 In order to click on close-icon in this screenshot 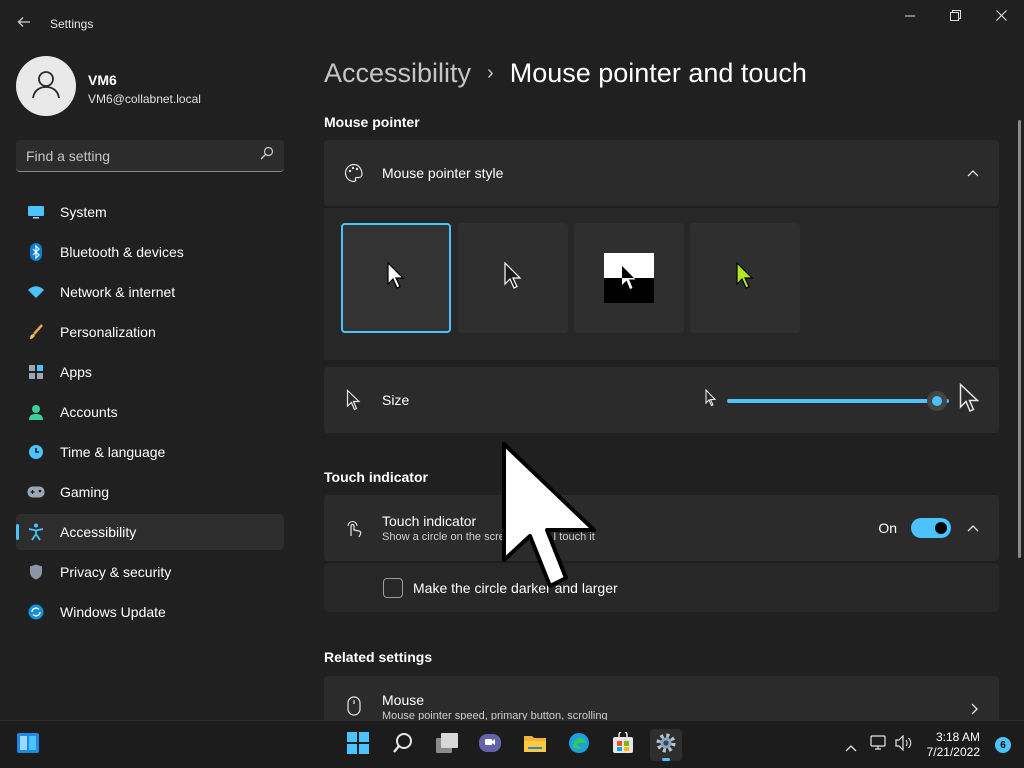, I will do `click(1001, 17)`.